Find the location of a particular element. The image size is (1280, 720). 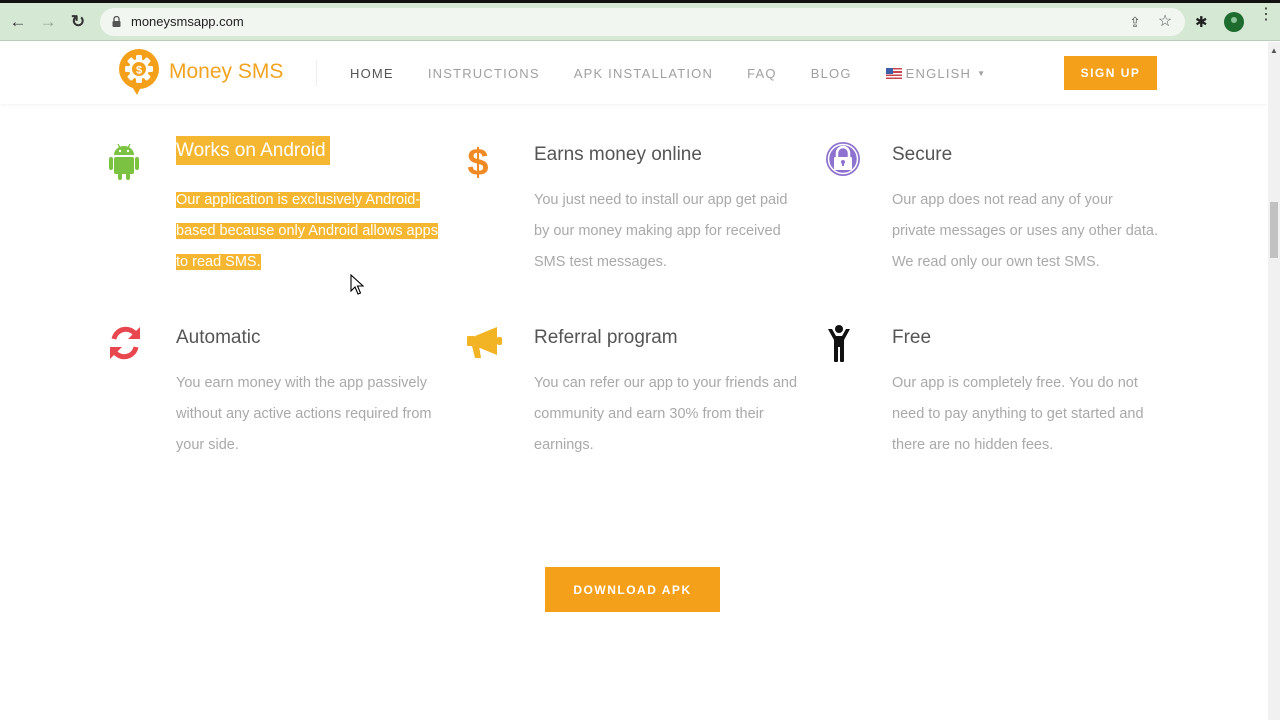

download-apk-button: DOWNLOAD APK is located at coordinates (632, 589).